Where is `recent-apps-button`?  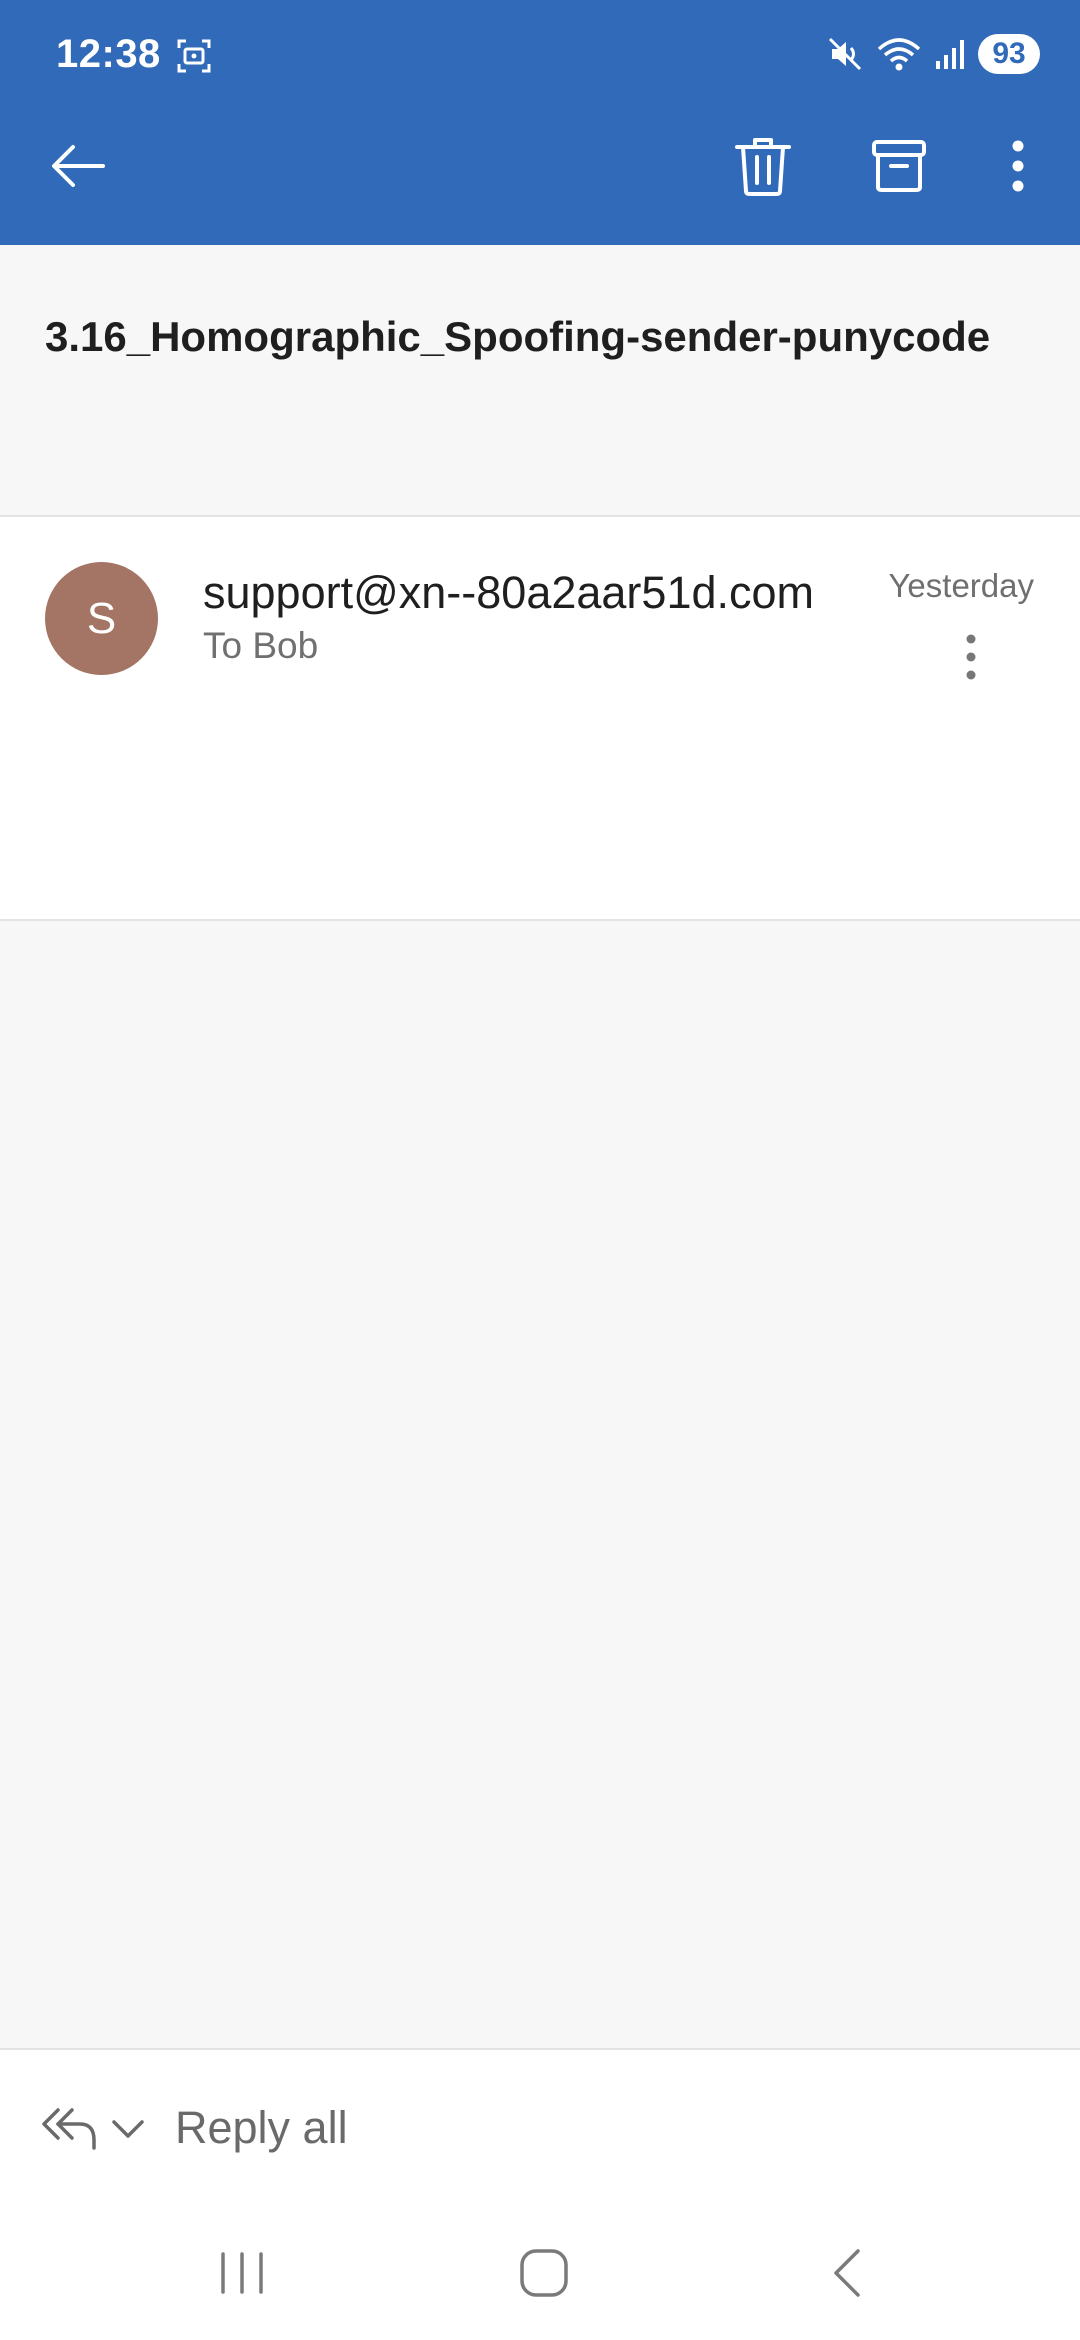
recent-apps-button is located at coordinates (242, 2273).